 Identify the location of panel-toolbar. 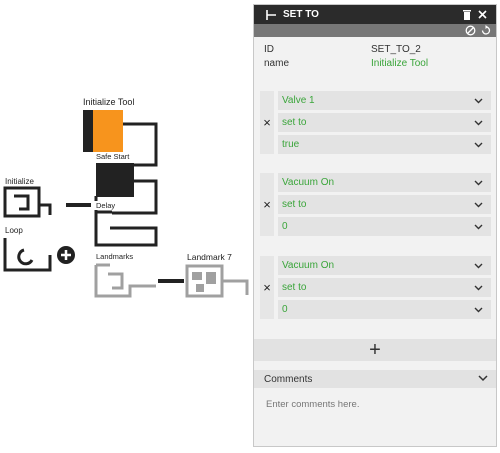
(375, 30).